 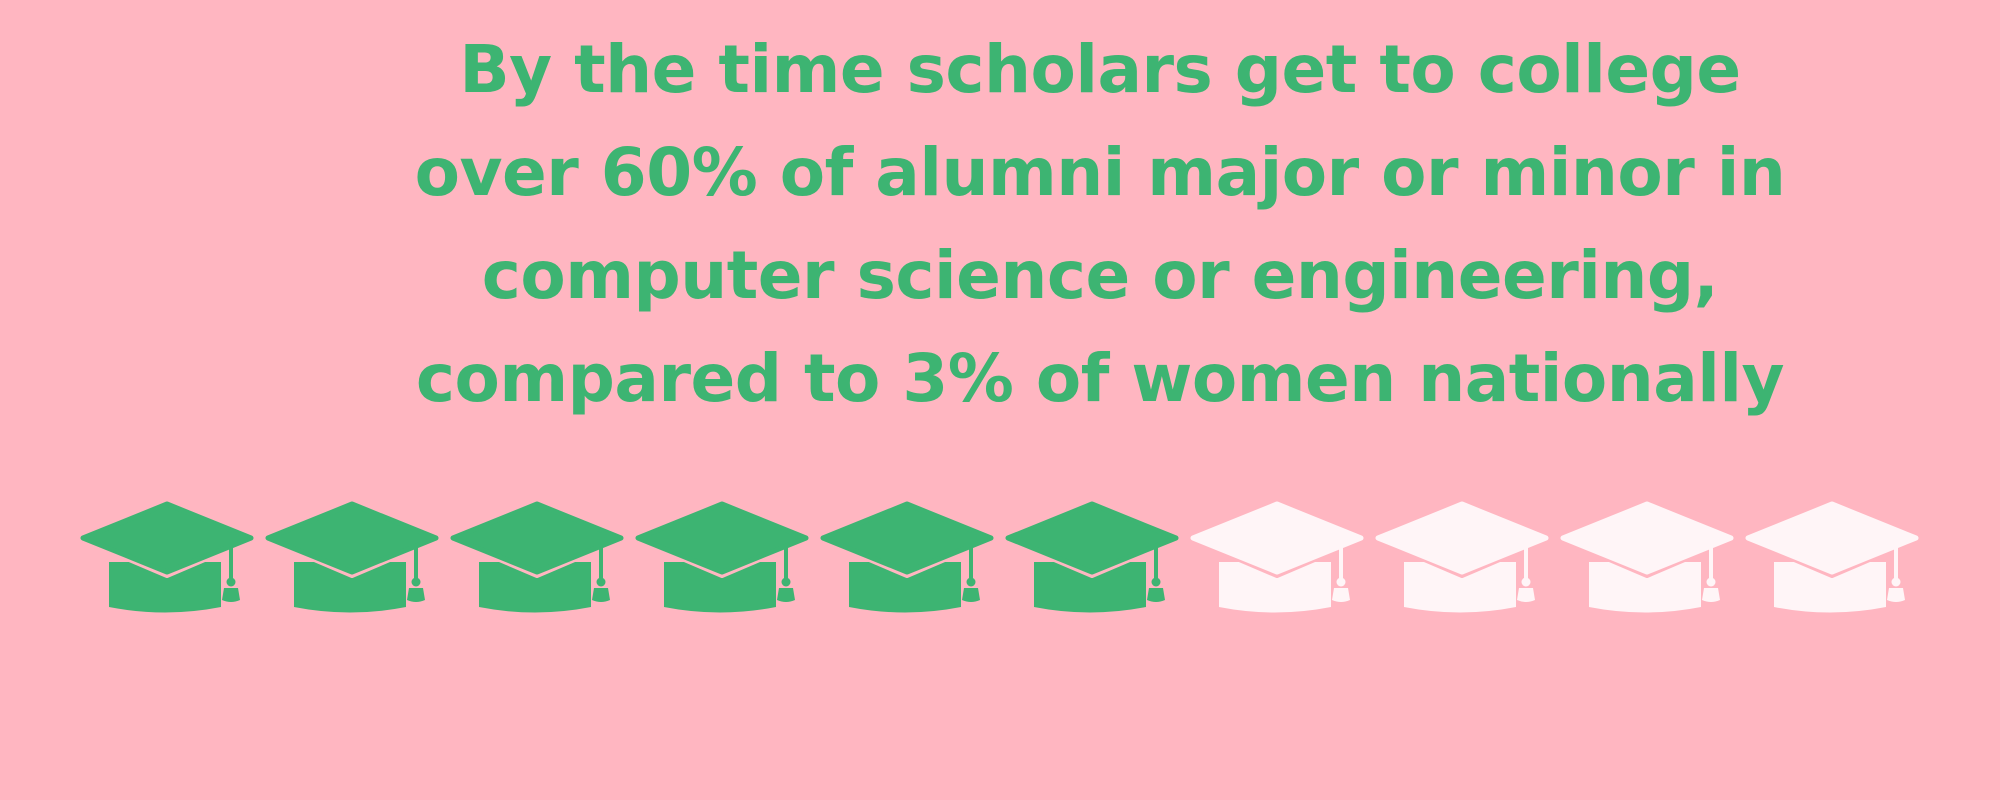 What do you see at coordinates (1100, 378) in the screenshot?
I see `headline-line-4: compared to 3% of women nationally` at bounding box center [1100, 378].